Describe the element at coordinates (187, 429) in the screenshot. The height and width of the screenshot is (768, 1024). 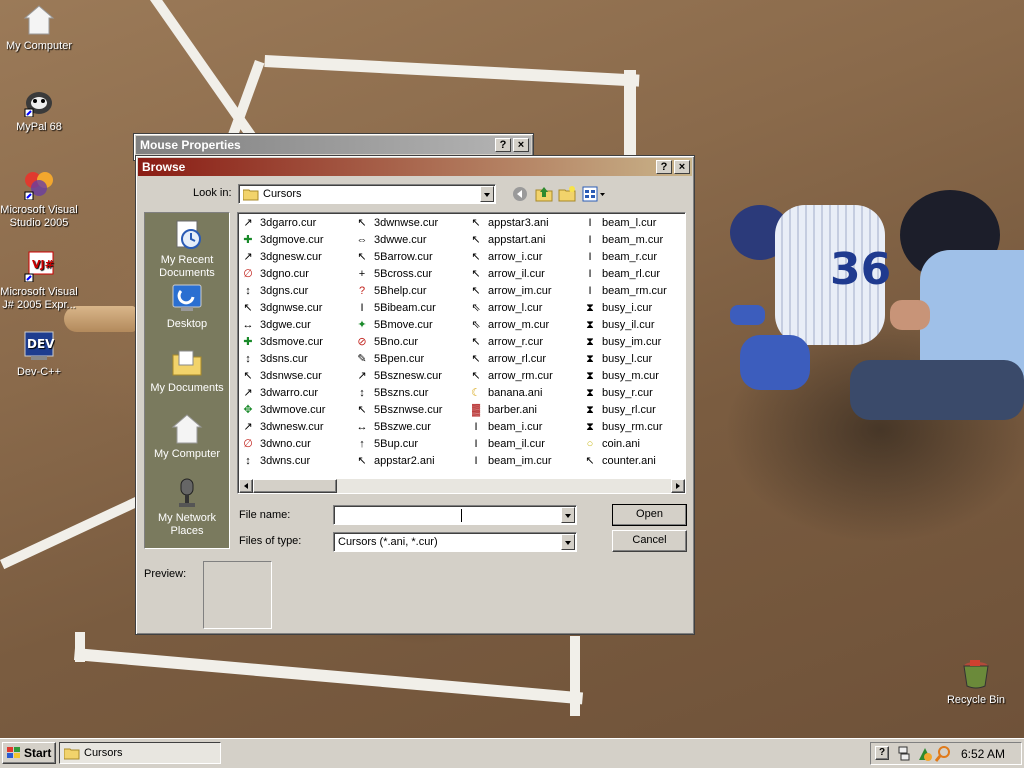
I see `my-computer-icon` at that location.